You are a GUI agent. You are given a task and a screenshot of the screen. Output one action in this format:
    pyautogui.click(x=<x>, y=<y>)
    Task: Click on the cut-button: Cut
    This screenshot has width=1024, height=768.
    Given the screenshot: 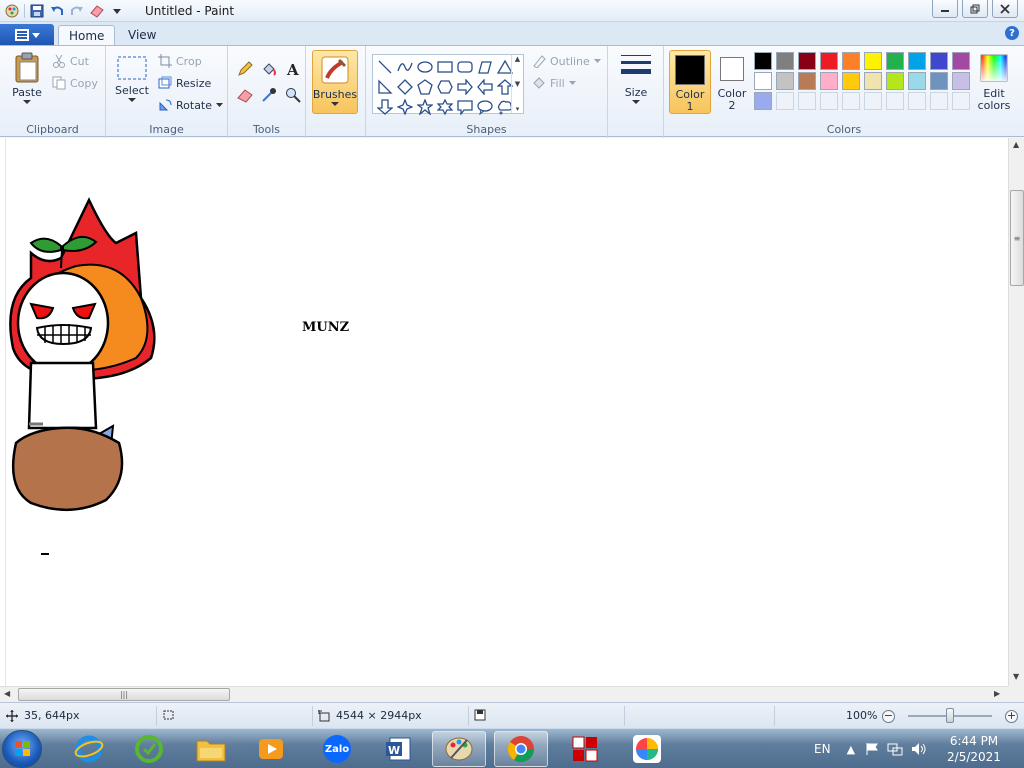 What is the action you would take?
    pyautogui.click(x=70, y=61)
    